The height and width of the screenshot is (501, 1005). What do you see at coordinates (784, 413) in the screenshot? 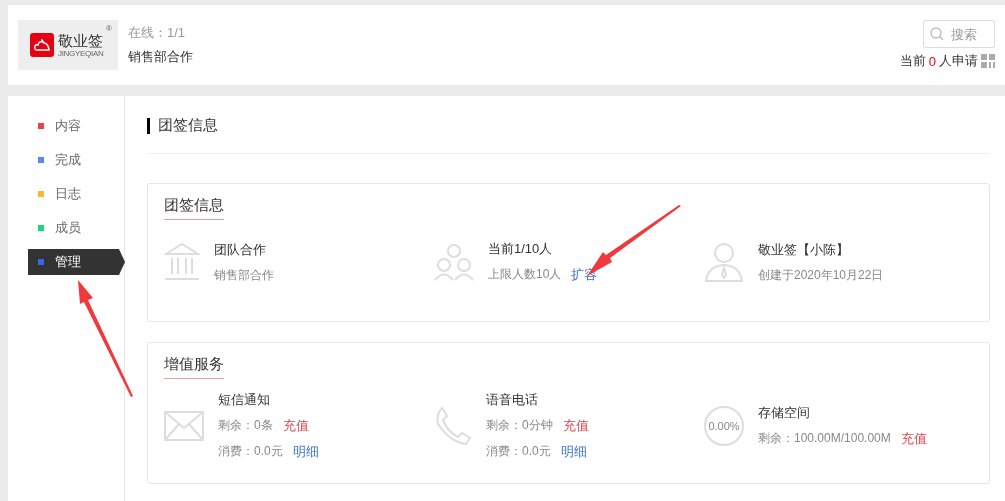
I see `item-title: 存储空间` at bounding box center [784, 413].